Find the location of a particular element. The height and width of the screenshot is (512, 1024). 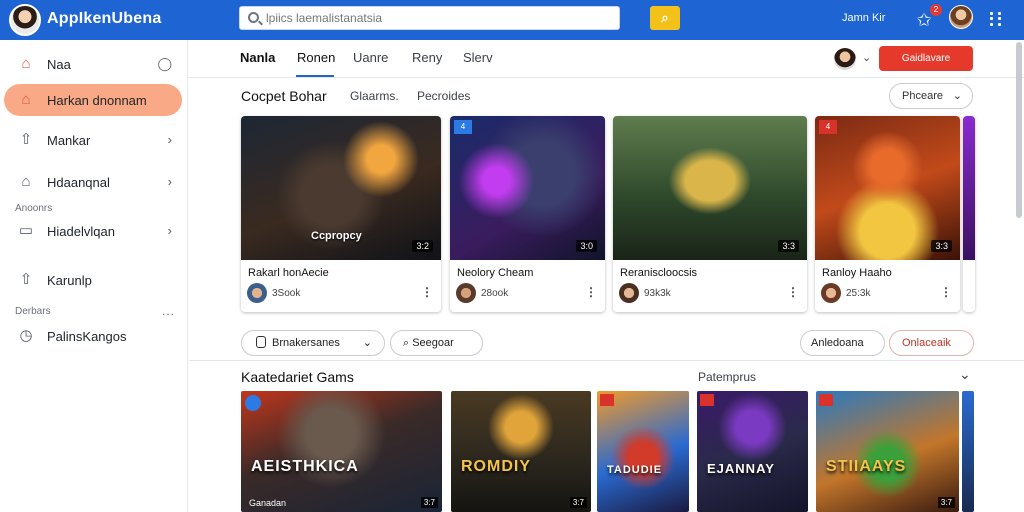

app-title: AppIkenUbena is located at coordinates (104, 19).